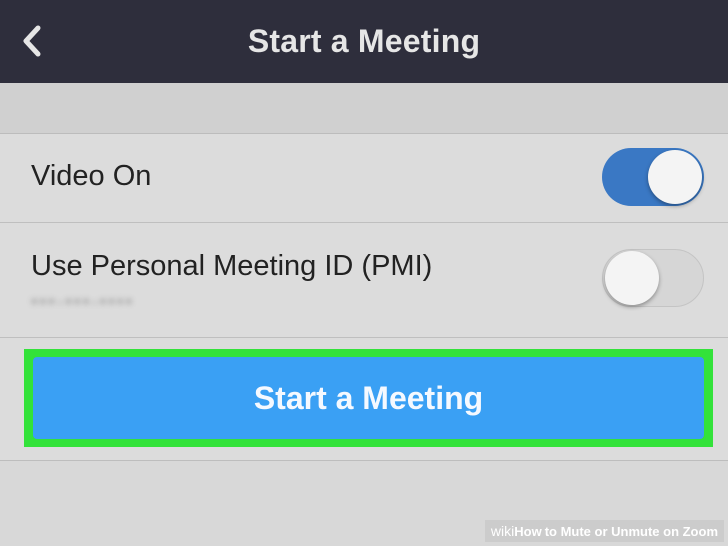 The image size is (728, 546). What do you see at coordinates (528, 531) in the screenshot?
I see `watermark-how: How` at bounding box center [528, 531].